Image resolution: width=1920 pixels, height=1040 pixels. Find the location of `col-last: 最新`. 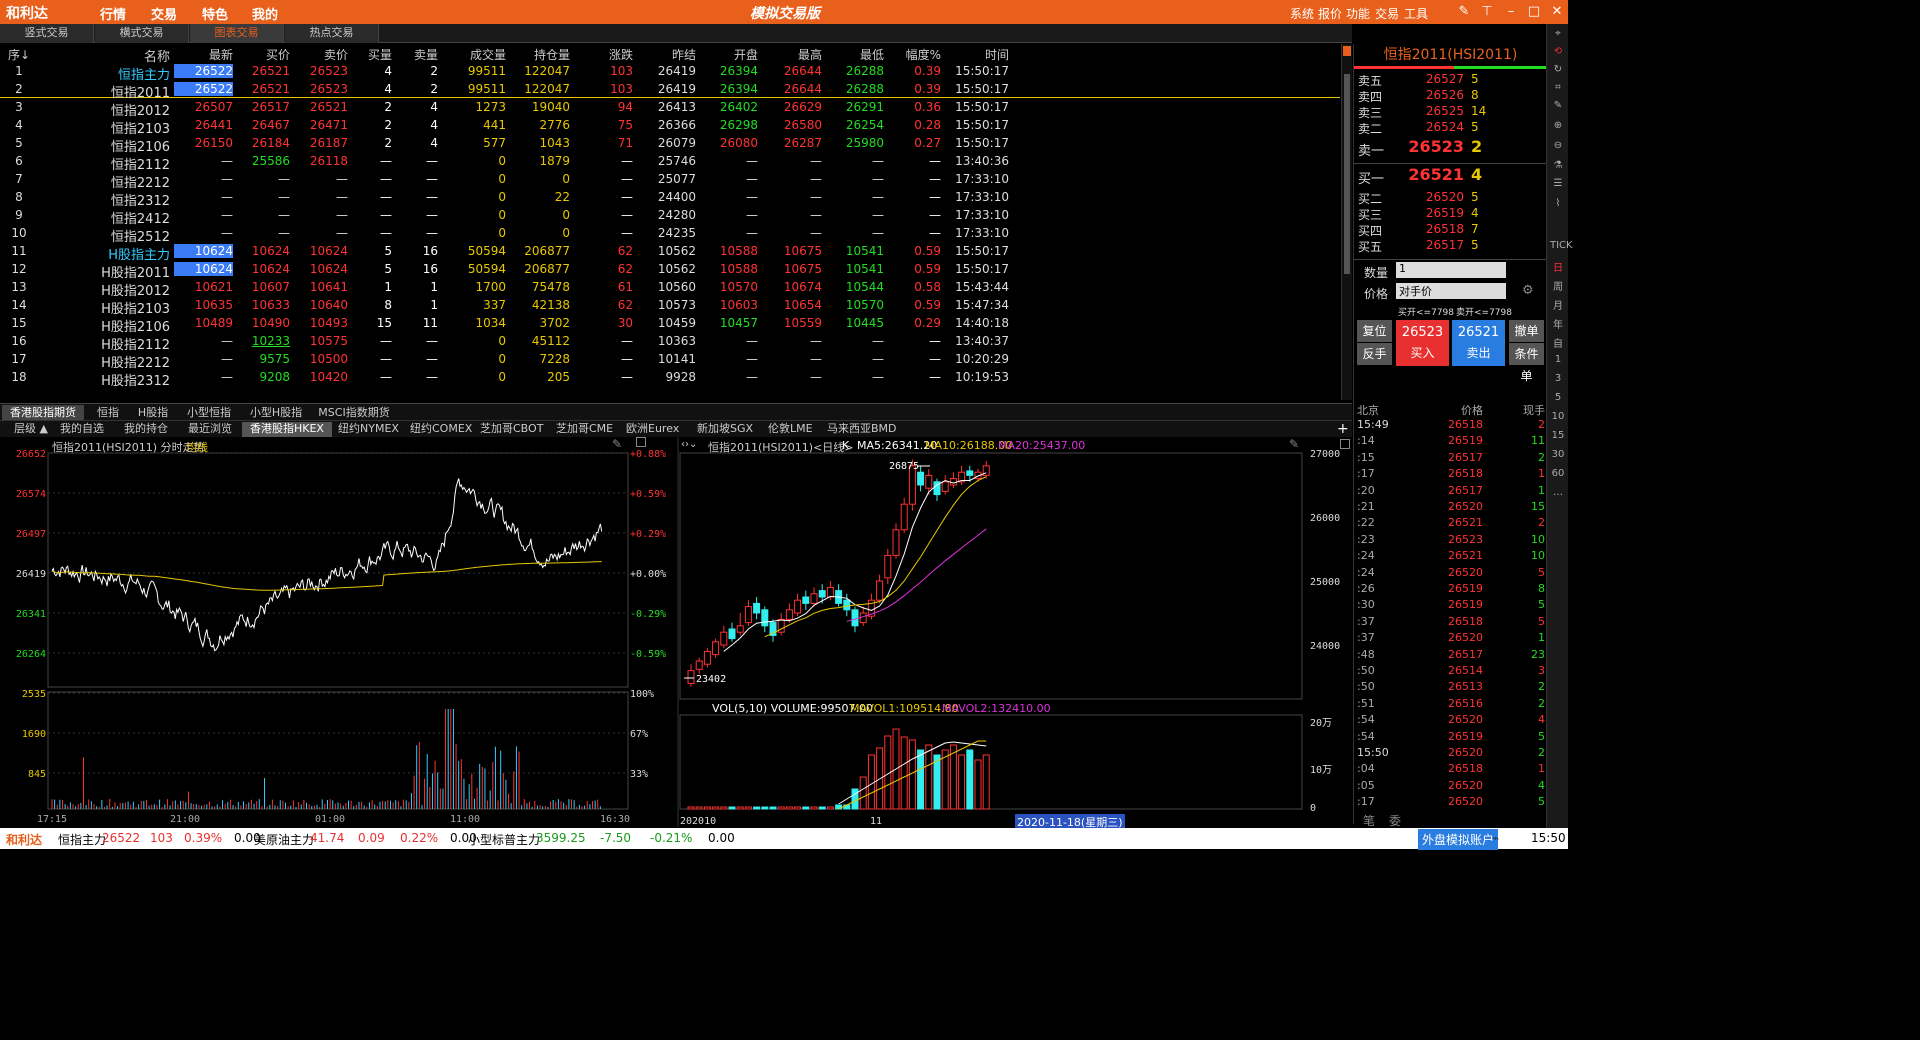

col-last: 最新 is located at coordinates (203, 54).